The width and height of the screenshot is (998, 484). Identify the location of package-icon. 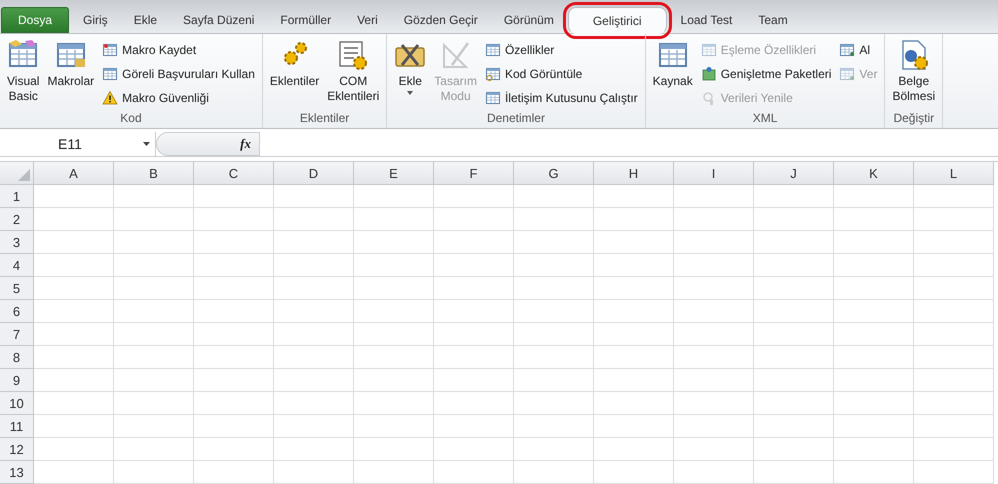
(708, 74).